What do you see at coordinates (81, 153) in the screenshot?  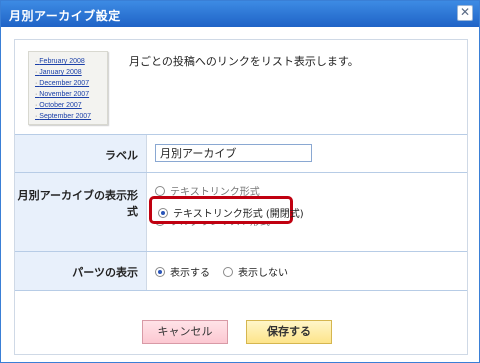 I see `label-row-heading: ラベル` at bounding box center [81, 153].